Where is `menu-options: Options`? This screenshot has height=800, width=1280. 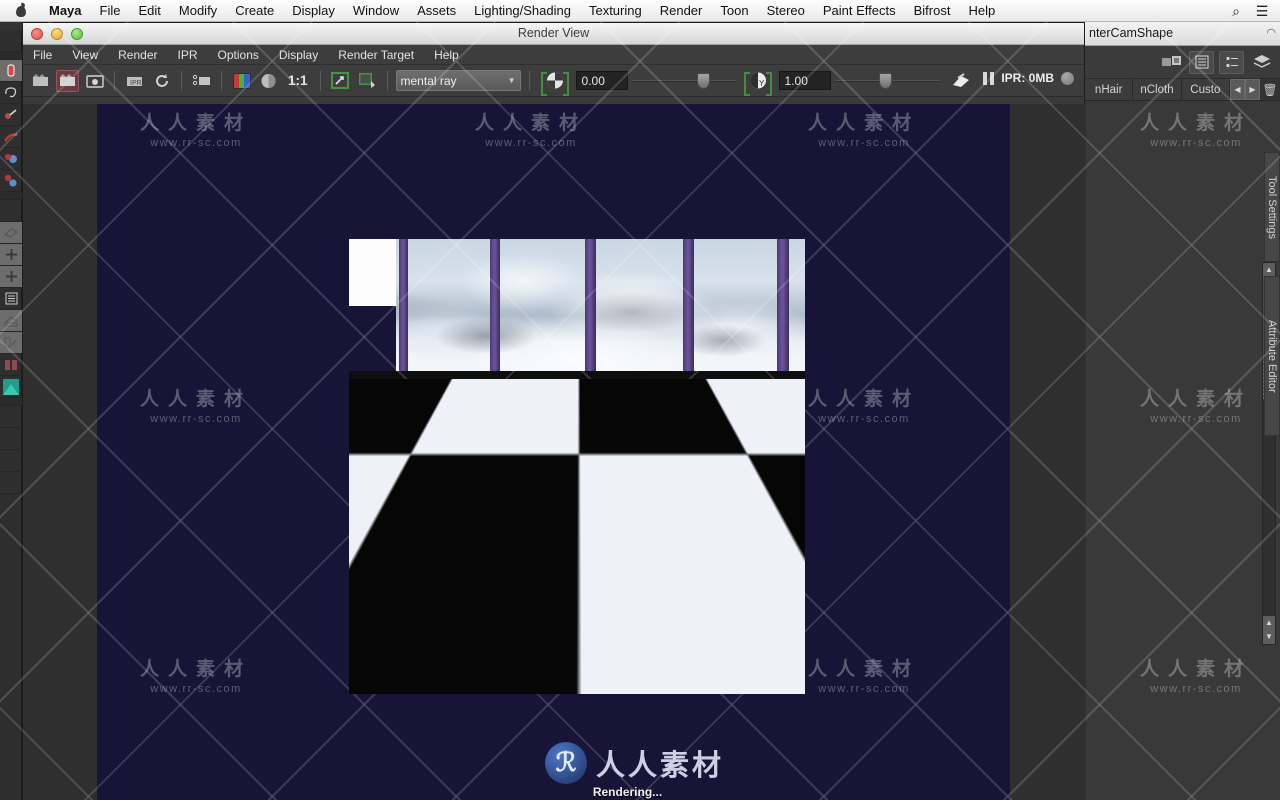
menu-options: Options is located at coordinates (238, 55).